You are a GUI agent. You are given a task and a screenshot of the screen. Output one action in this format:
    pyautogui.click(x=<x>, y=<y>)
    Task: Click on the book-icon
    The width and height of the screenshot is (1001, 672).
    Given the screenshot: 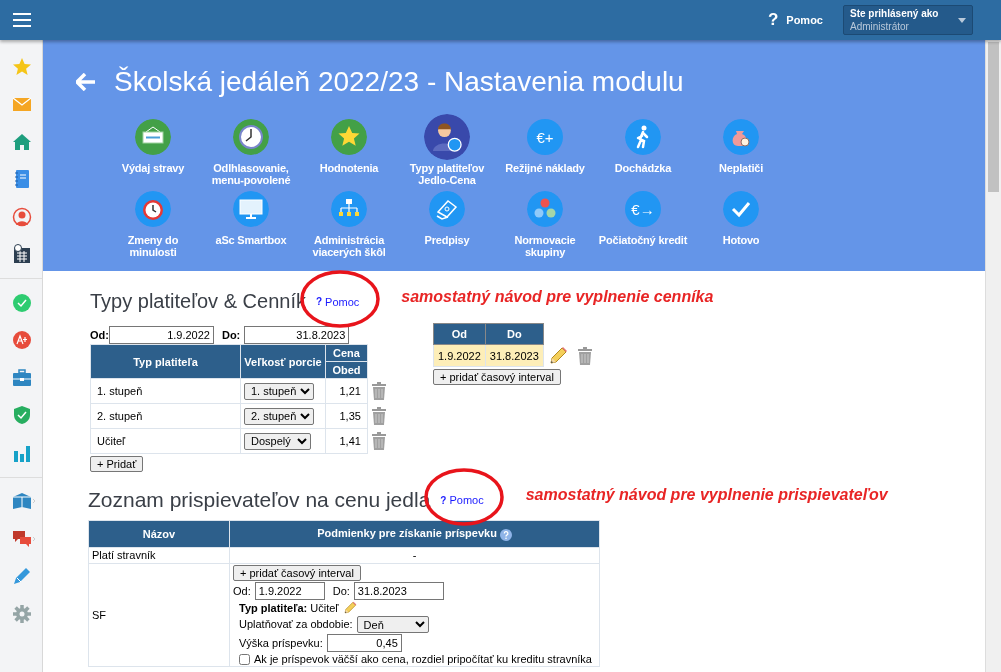 What is the action you would take?
    pyautogui.click(x=24, y=501)
    